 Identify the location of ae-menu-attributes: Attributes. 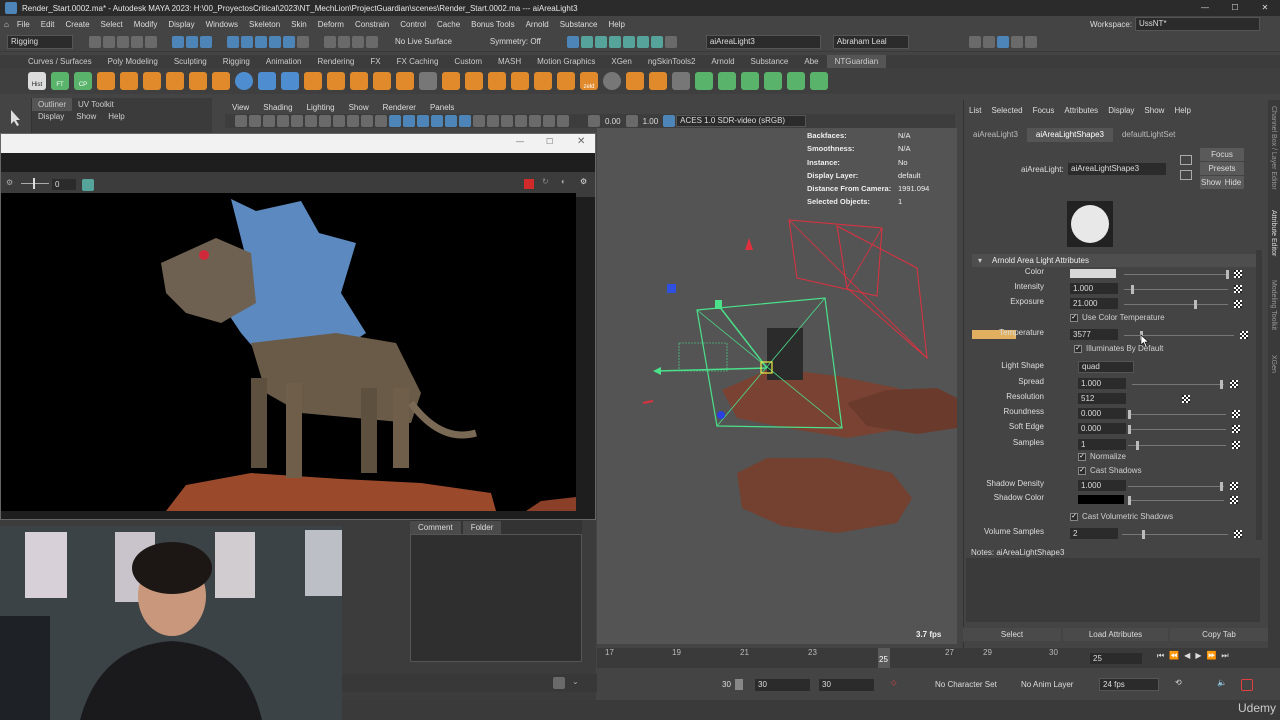
(1081, 110).